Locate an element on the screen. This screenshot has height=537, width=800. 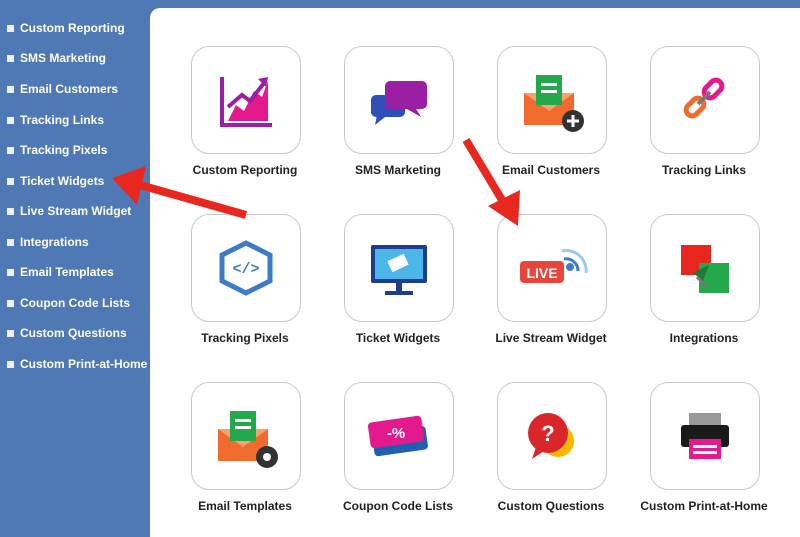
tile-label: Tracking Links is located at coordinates (704, 170).